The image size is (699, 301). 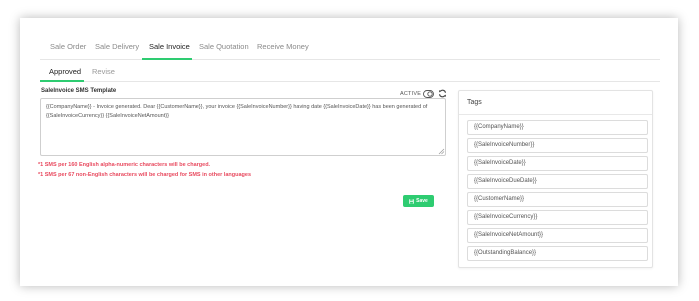 What do you see at coordinates (62, 81) in the screenshot?
I see `active-subtab-indicator` at bounding box center [62, 81].